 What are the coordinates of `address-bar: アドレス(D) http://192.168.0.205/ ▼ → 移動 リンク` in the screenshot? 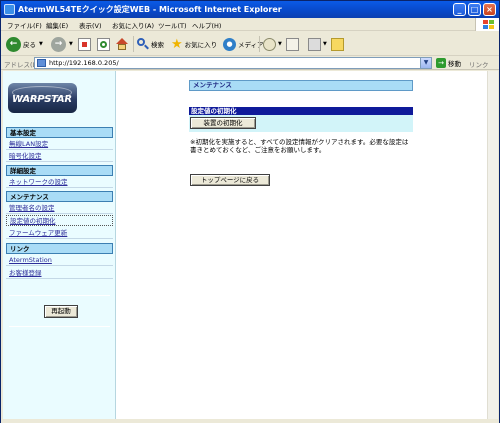 It's located at (250, 63).